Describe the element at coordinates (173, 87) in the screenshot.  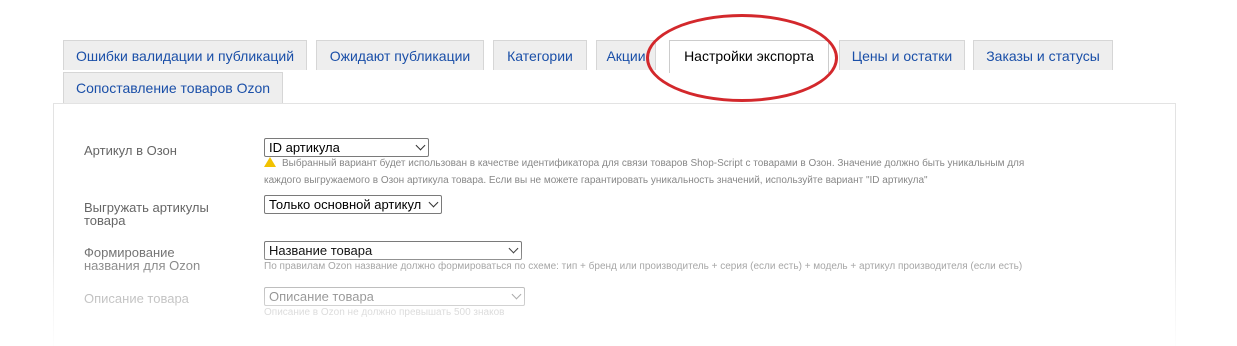
I see `tab-product-matching-ozon: Сопоставление товаров Ozon` at that location.